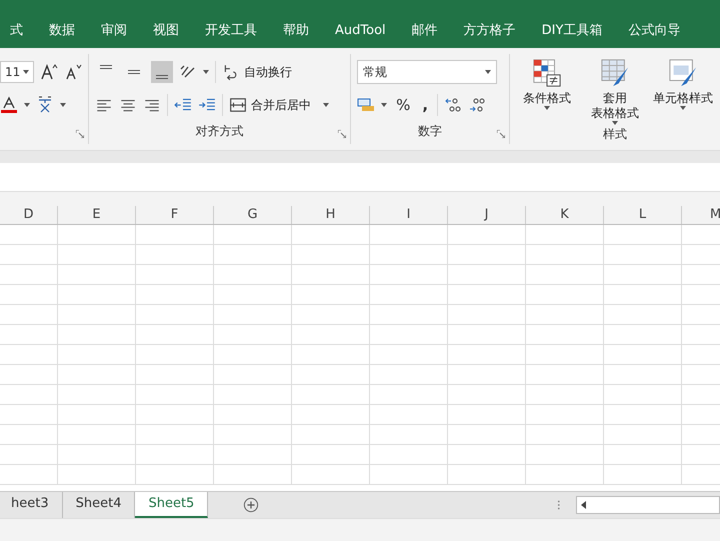 Image resolution: width=720 pixels, height=541 pixels. Describe the element at coordinates (654, 32) in the screenshot. I see `ribbon-tab: 公式向导` at that location.